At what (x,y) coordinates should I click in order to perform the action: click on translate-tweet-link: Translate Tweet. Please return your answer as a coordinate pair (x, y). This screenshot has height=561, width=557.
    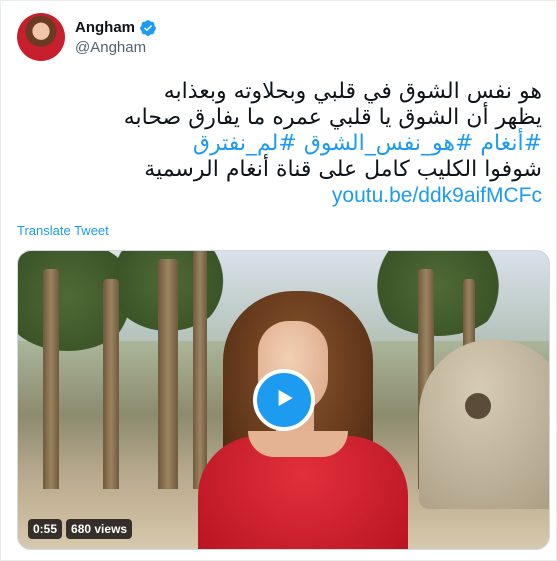
    Looking at the image, I should click on (63, 230).